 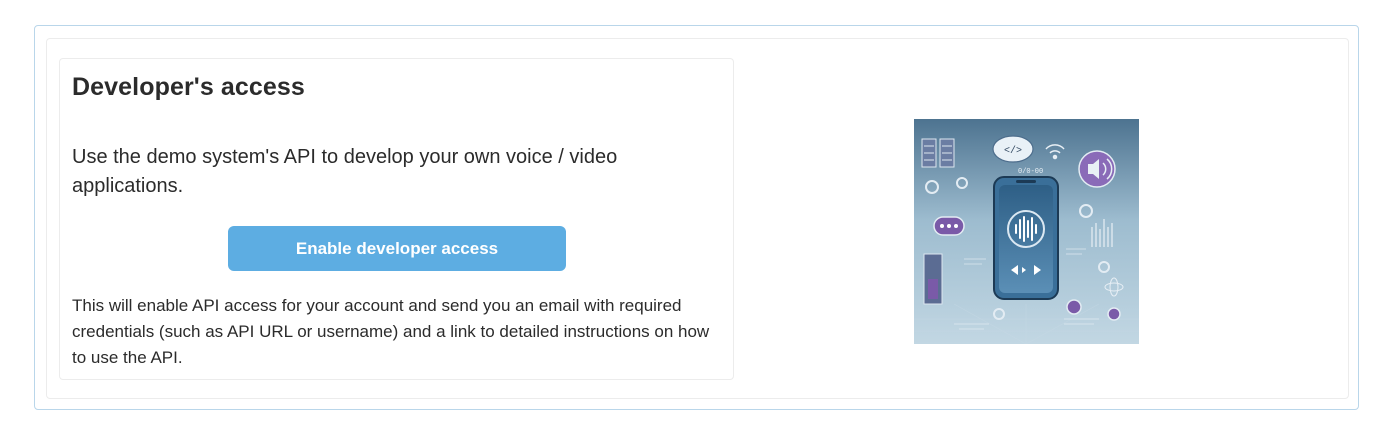 I want to click on server-icon, so click(x=933, y=279).